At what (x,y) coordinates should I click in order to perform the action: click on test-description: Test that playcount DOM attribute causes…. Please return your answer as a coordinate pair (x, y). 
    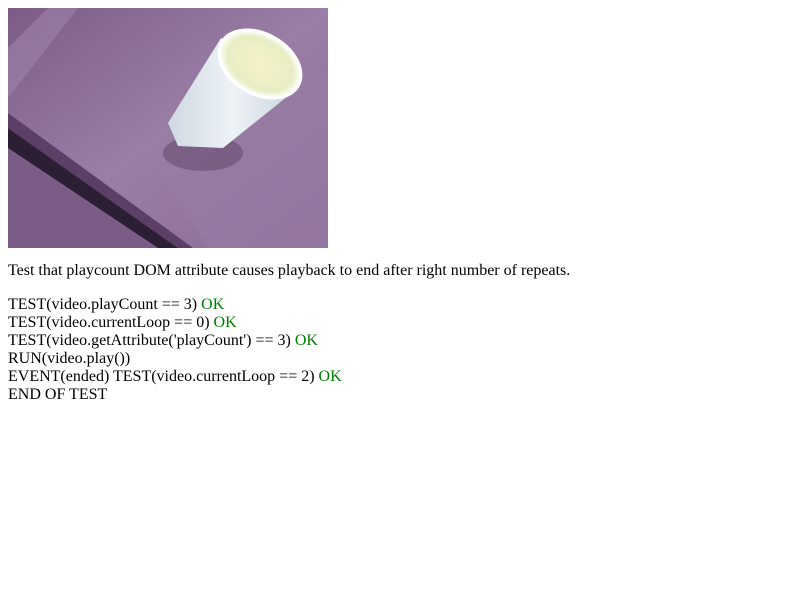
    Looking at the image, I should click on (289, 270).